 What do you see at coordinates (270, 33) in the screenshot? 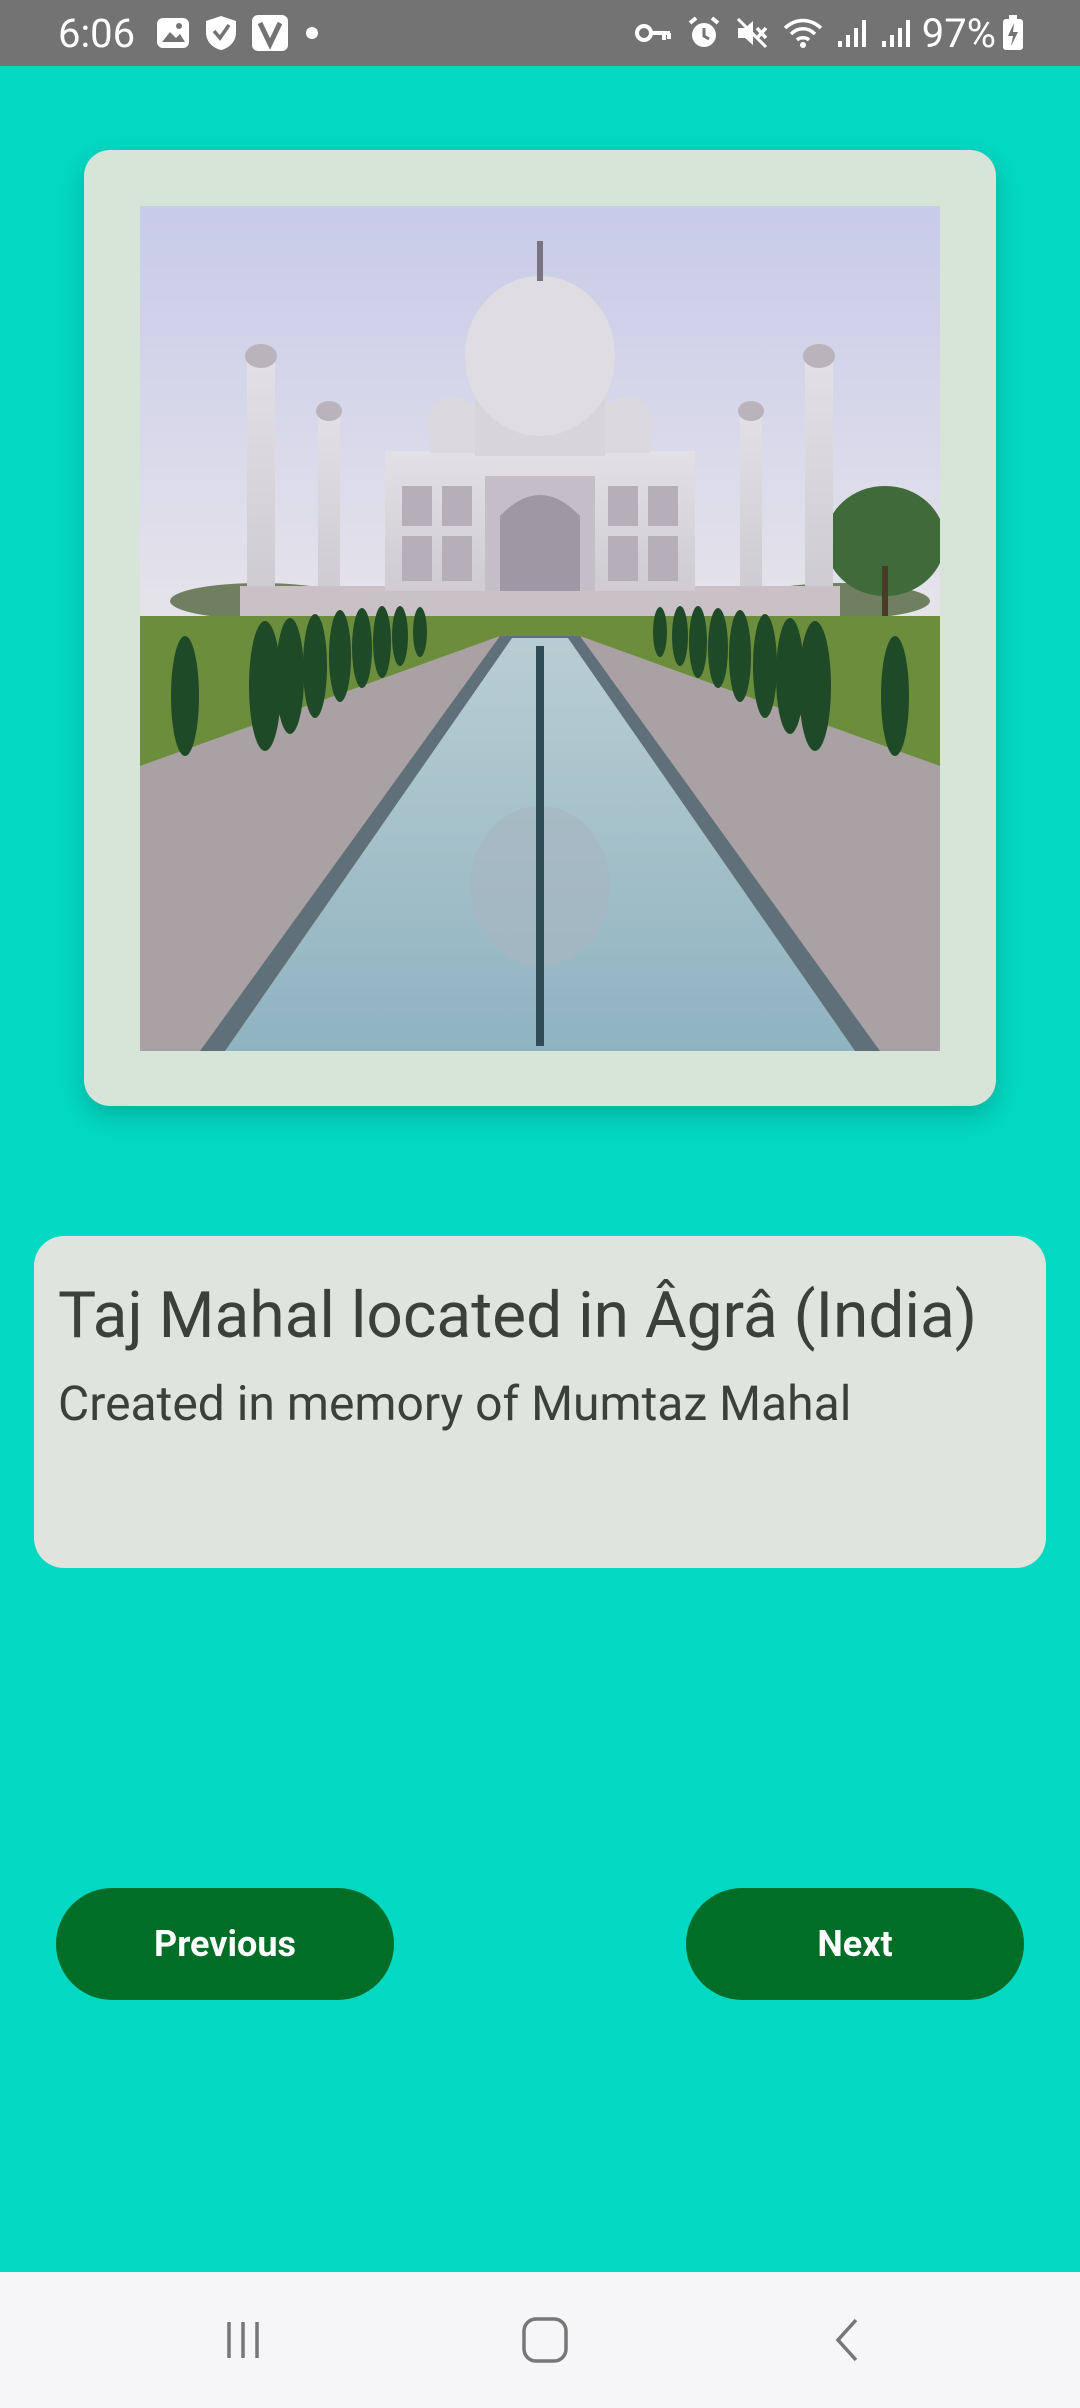
I see `v-app-icon` at bounding box center [270, 33].